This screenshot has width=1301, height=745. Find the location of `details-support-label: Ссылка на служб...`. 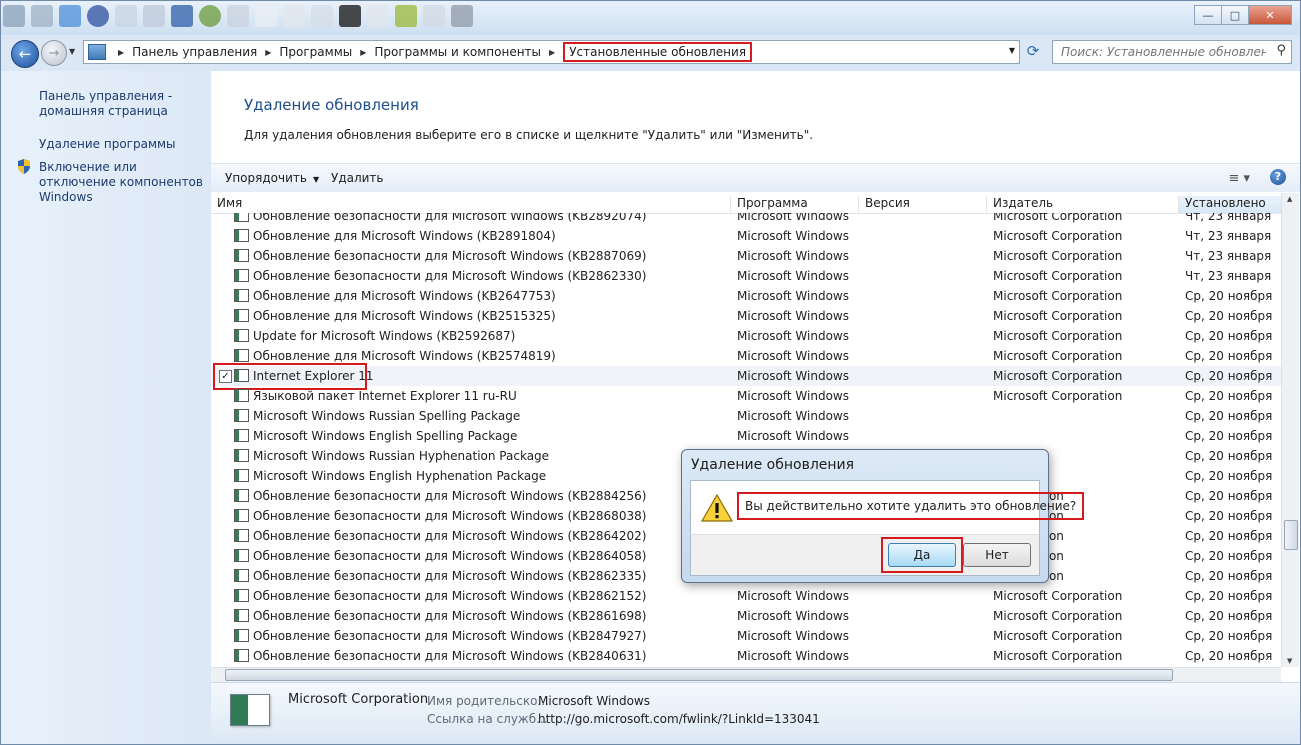

details-support-label: Ссылка на служб... is located at coordinates (487, 719).